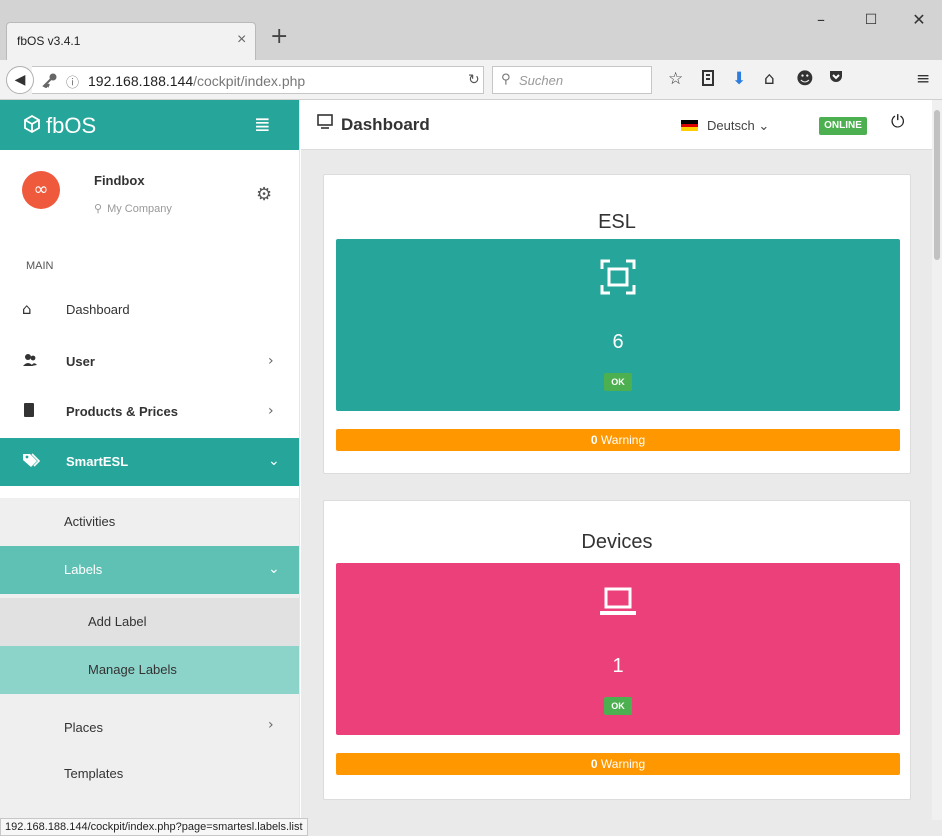  Describe the element at coordinates (30, 362) in the screenshot. I see `users-icon` at that location.